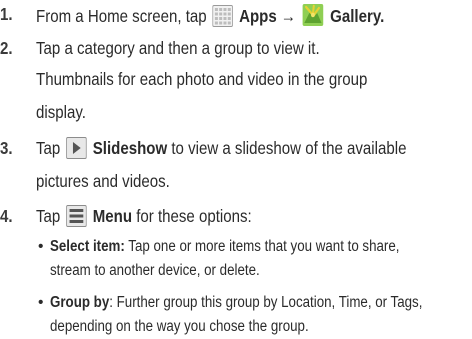  What do you see at coordinates (6, 216) in the screenshot?
I see `step-number-4: 4.` at bounding box center [6, 216].